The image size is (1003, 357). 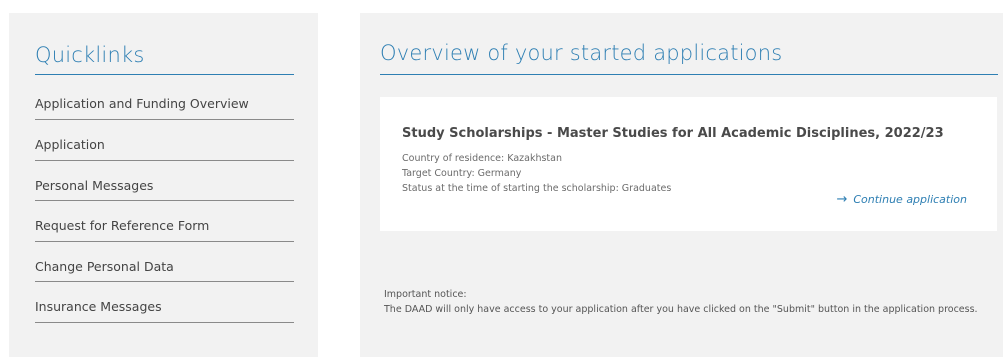 I want to click on quicklinks-title: Quicklinks, so click(x=164, y=44).